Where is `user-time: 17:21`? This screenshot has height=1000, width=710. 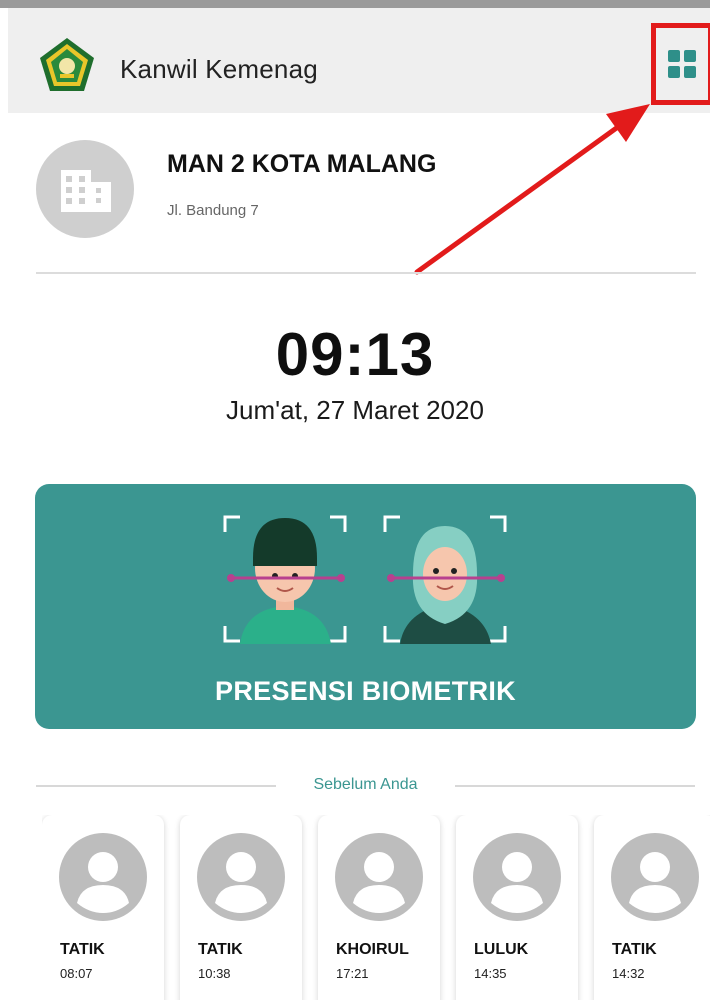 user-time: 17:21 is located at coordinates (352, 973).